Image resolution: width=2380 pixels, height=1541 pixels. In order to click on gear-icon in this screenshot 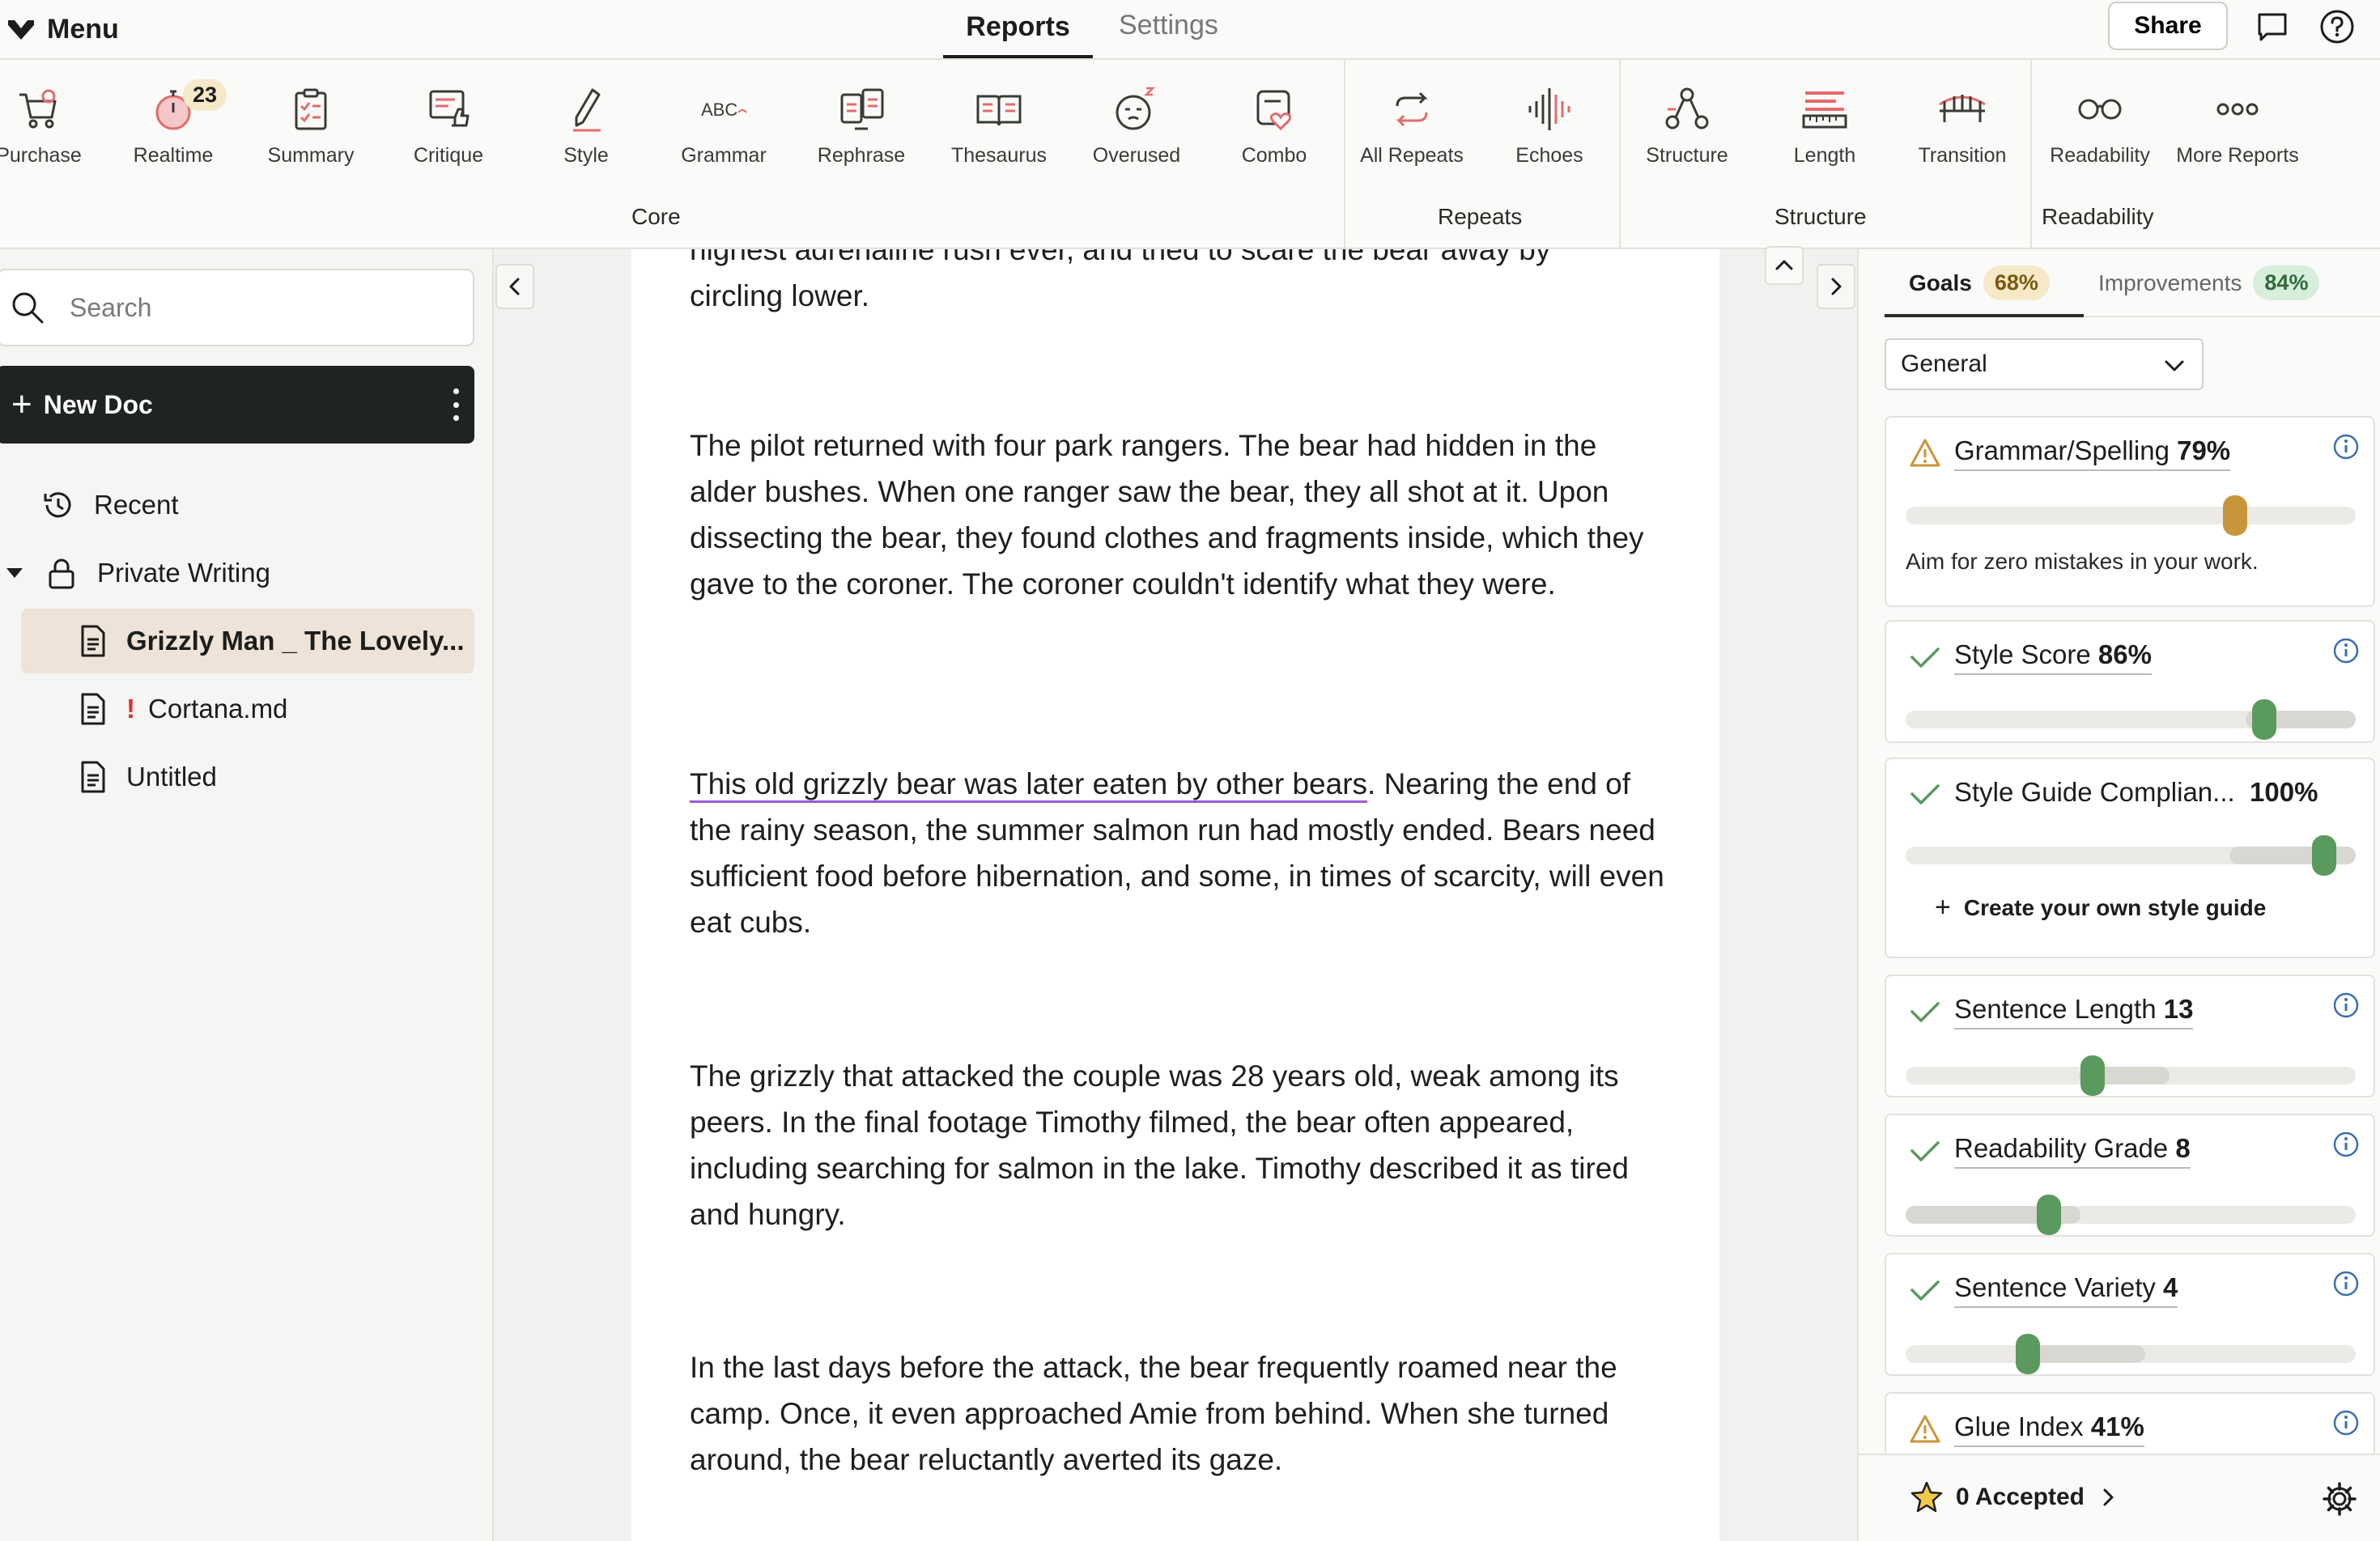, I will do `click(2339, 1499)`.